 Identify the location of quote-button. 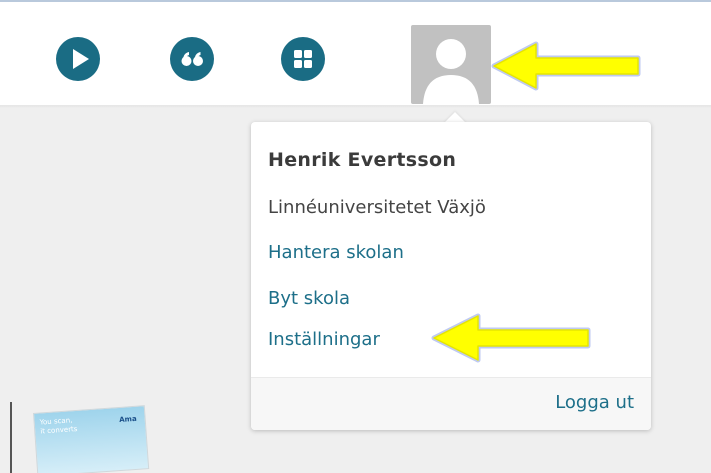
(192, 59).